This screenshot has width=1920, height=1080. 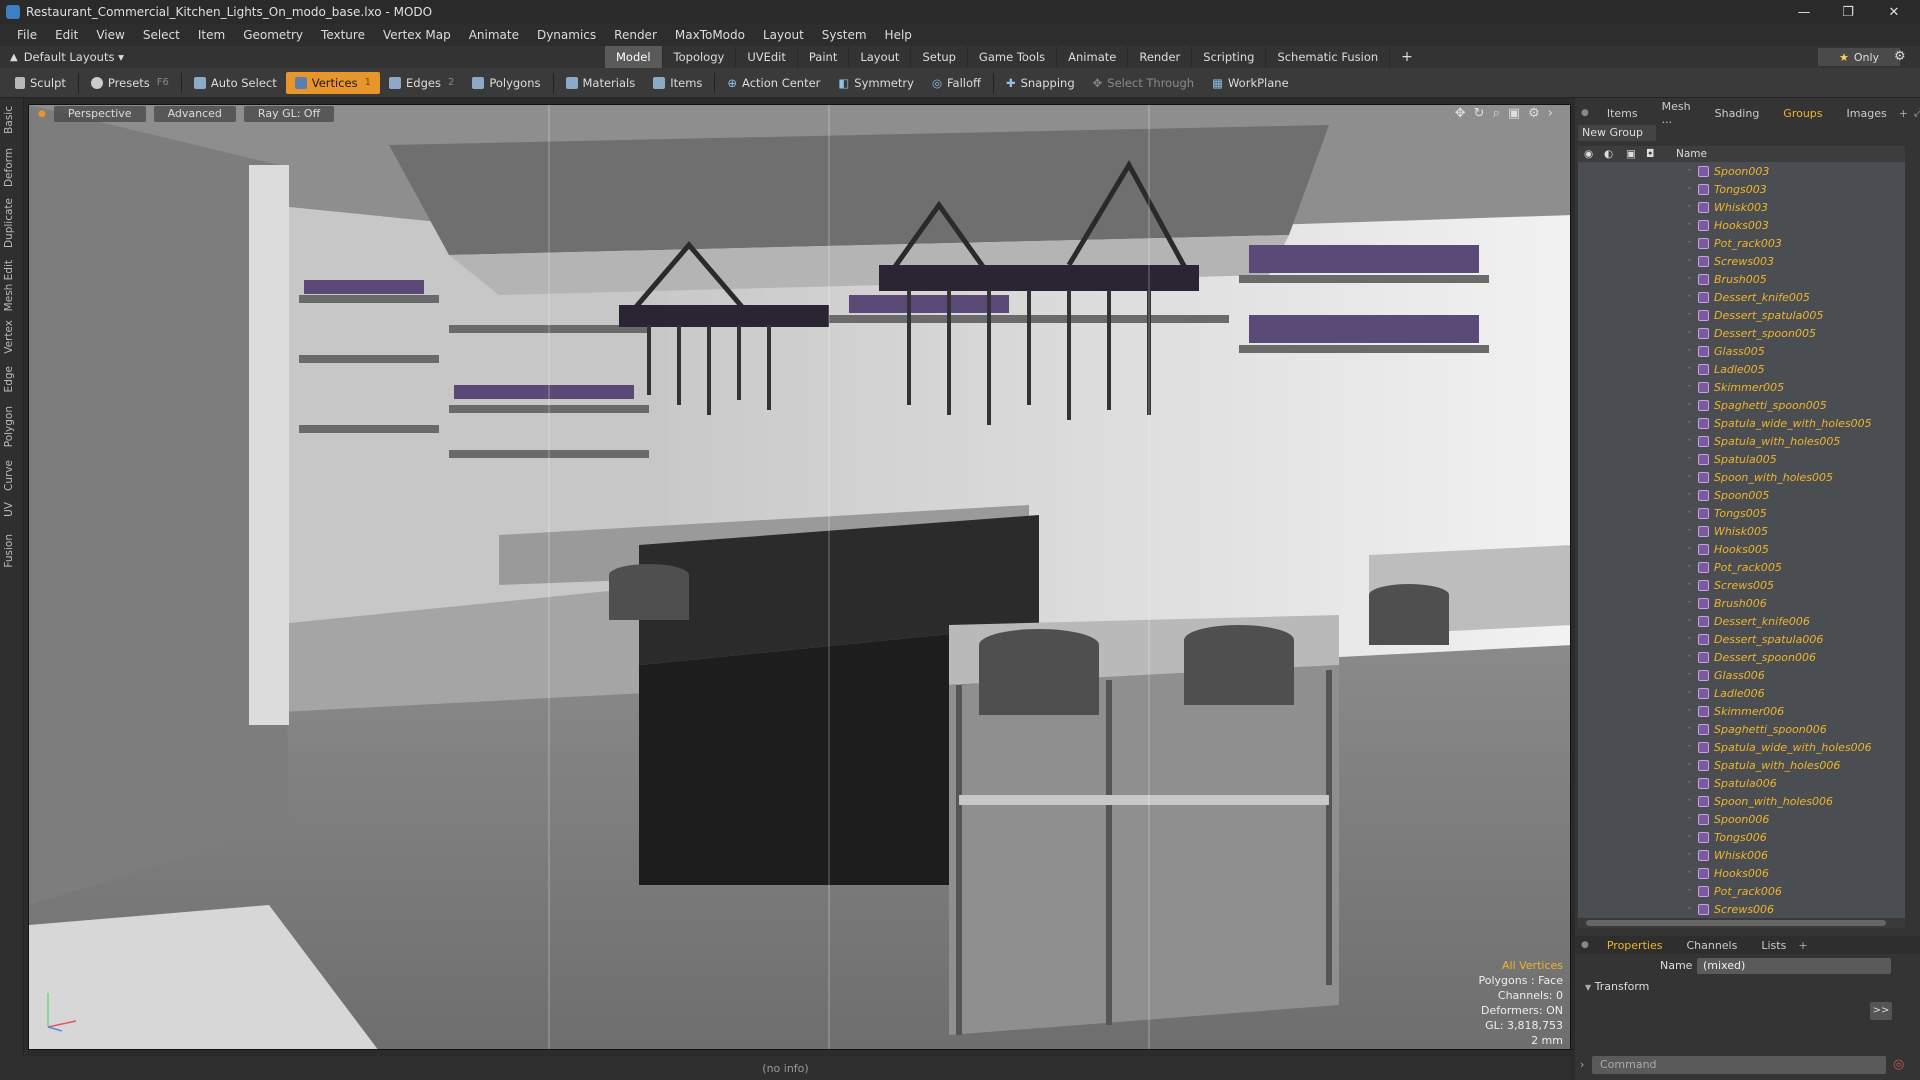 What do you see at coordinates (1741, 351) in the screenshot?
I see `list-item: ╴ Glass005` at bounding box center [1741, 351].